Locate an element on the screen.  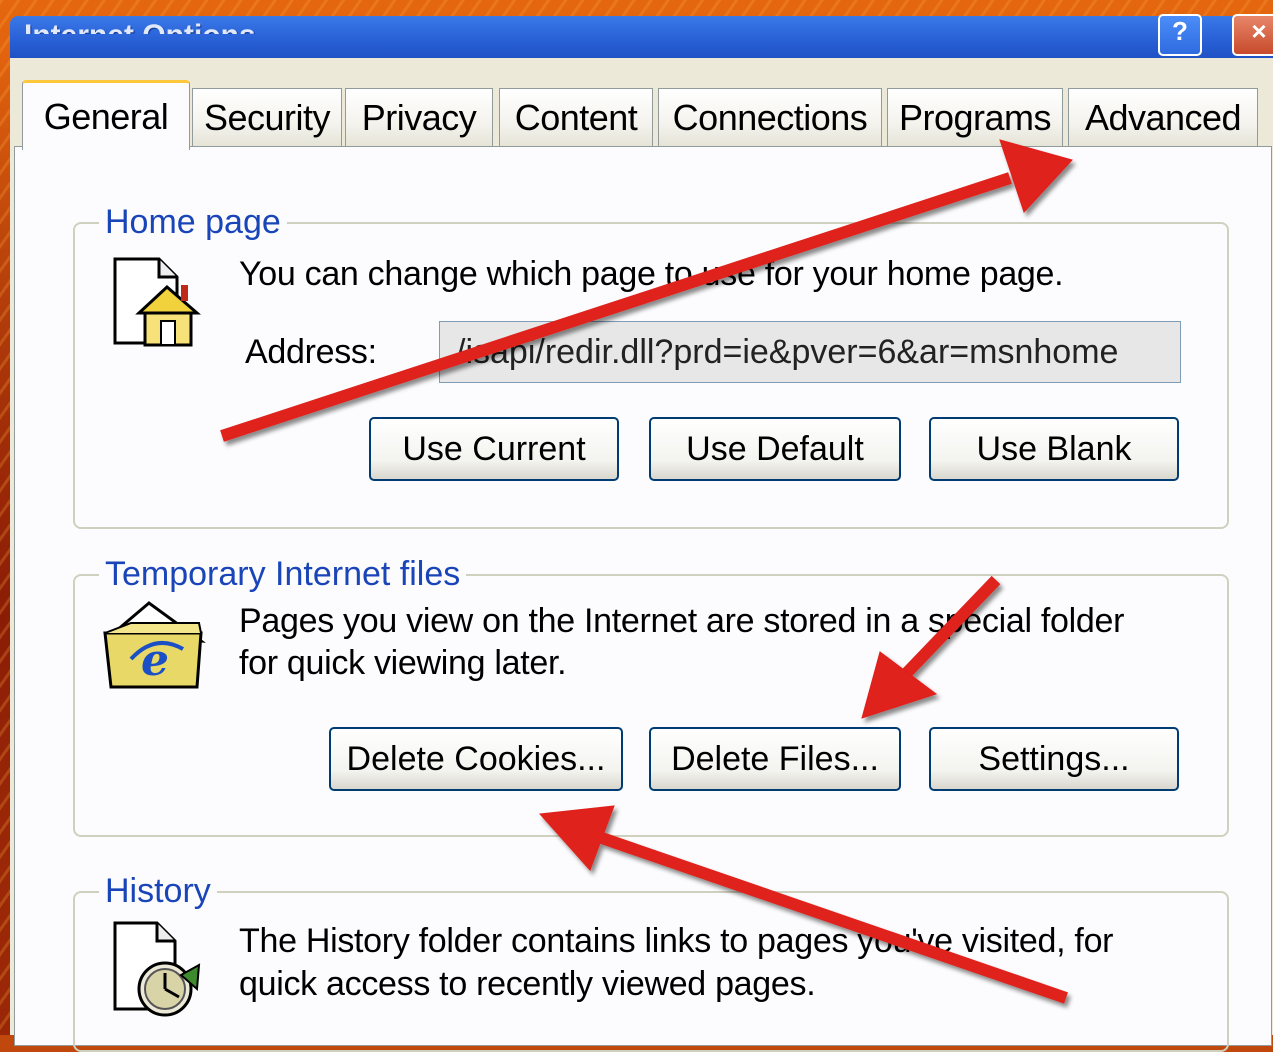
close-button: × is located at coordinates (1252, 35).